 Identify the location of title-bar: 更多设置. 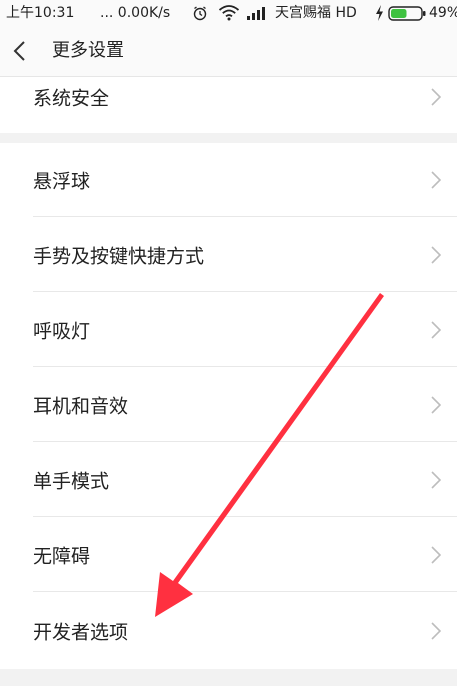
(228, 51).